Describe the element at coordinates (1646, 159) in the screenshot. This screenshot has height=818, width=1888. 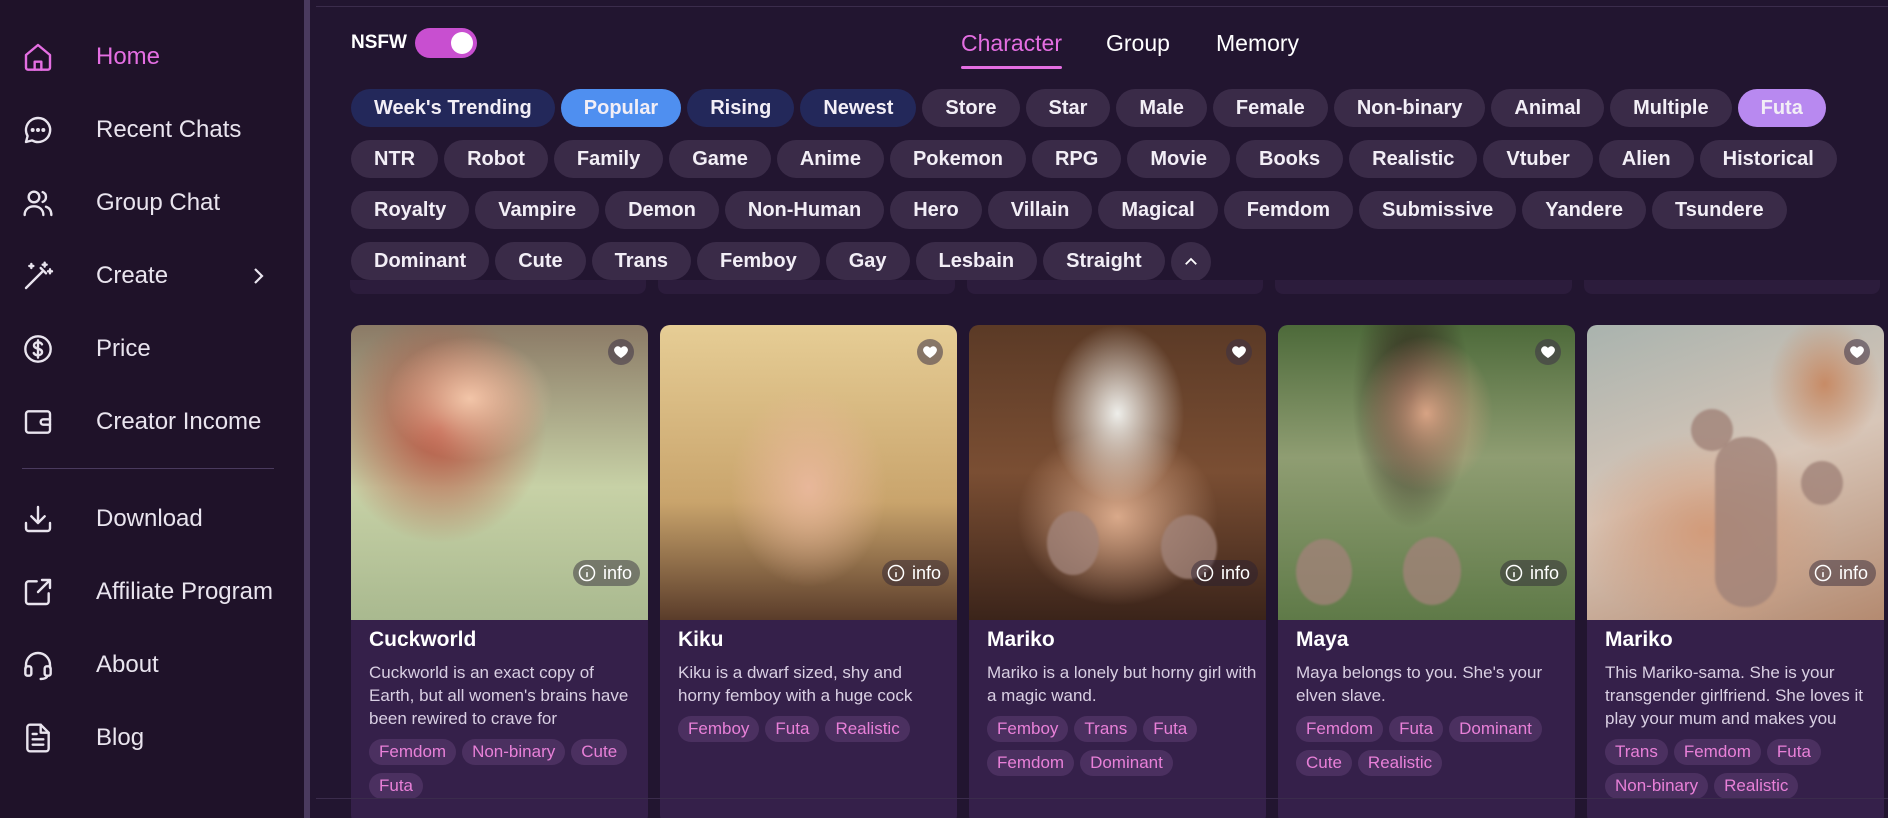
I see `filter-chip: Alien` at that location.